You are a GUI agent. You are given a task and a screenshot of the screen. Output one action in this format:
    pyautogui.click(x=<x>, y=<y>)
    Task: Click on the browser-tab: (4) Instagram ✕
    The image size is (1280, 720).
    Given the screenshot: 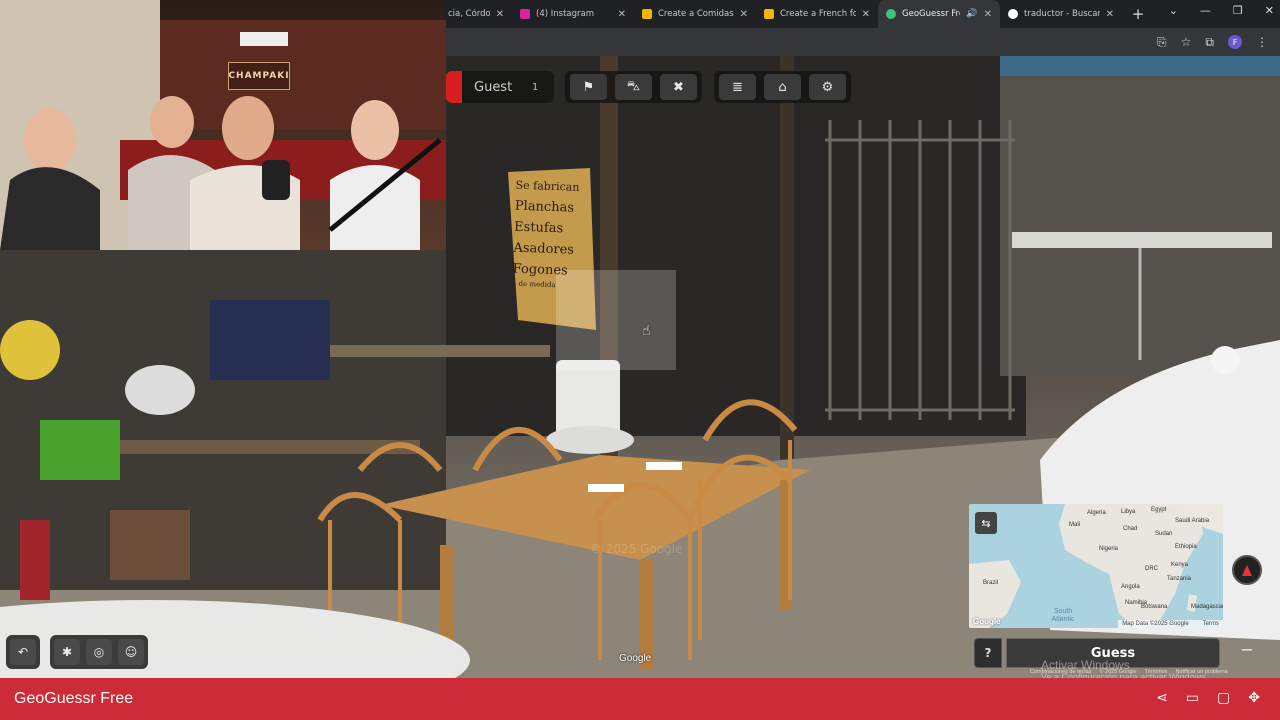 What is the action you would take?
    pyautogui.click(x=573, y=14)
    